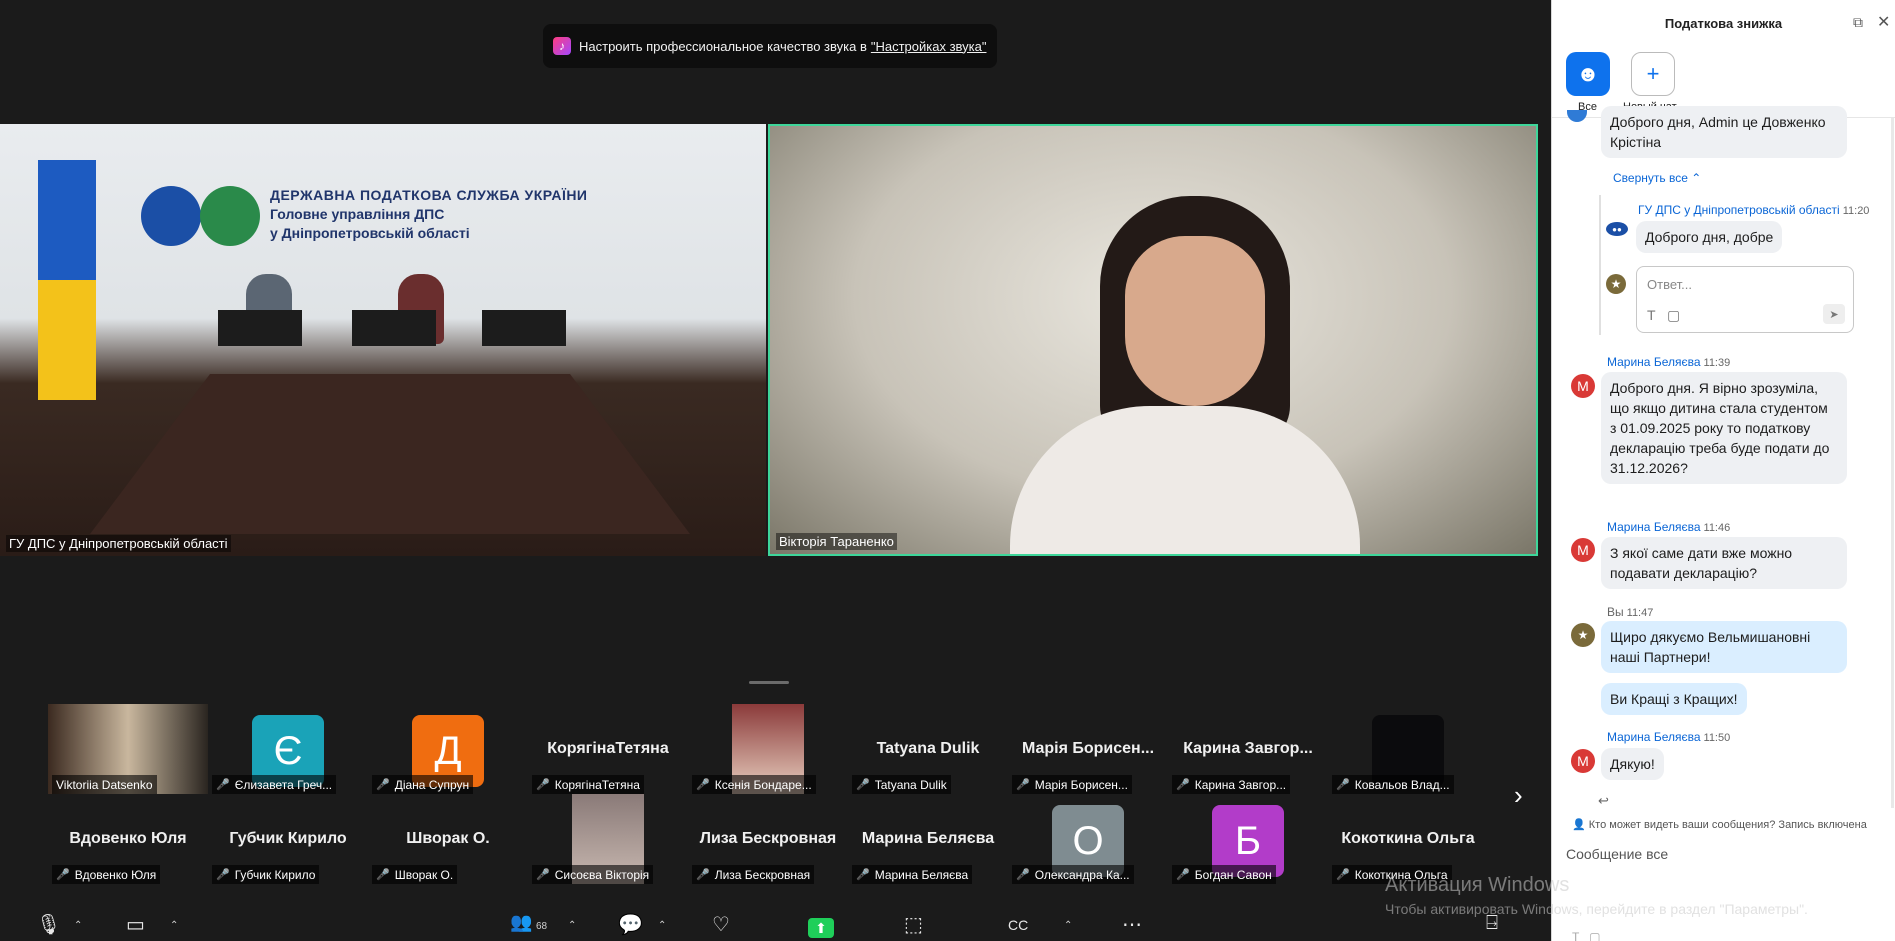 This screenshot has width=1895, height=941. I want to click on participants-icon: 👥, so click(521, 922).